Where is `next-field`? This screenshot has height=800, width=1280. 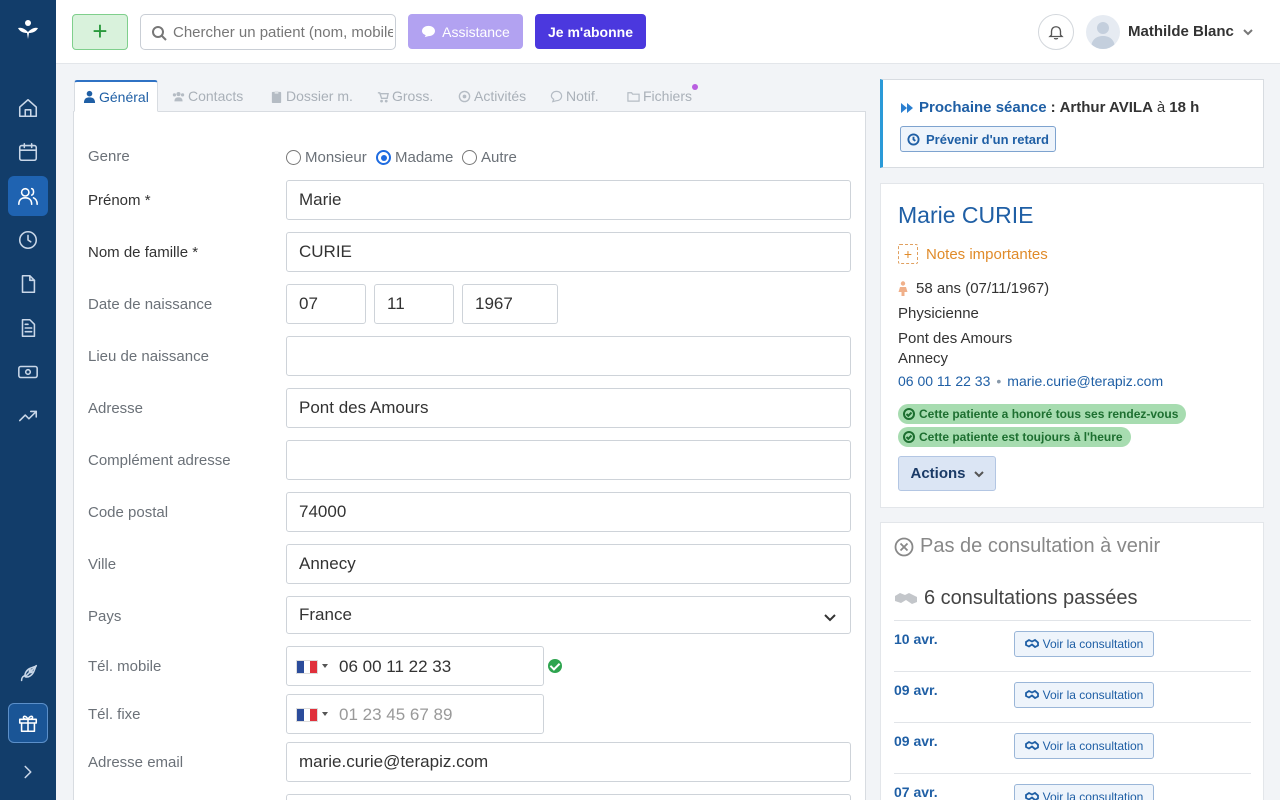 next-field is located at coordinates (568, 797).